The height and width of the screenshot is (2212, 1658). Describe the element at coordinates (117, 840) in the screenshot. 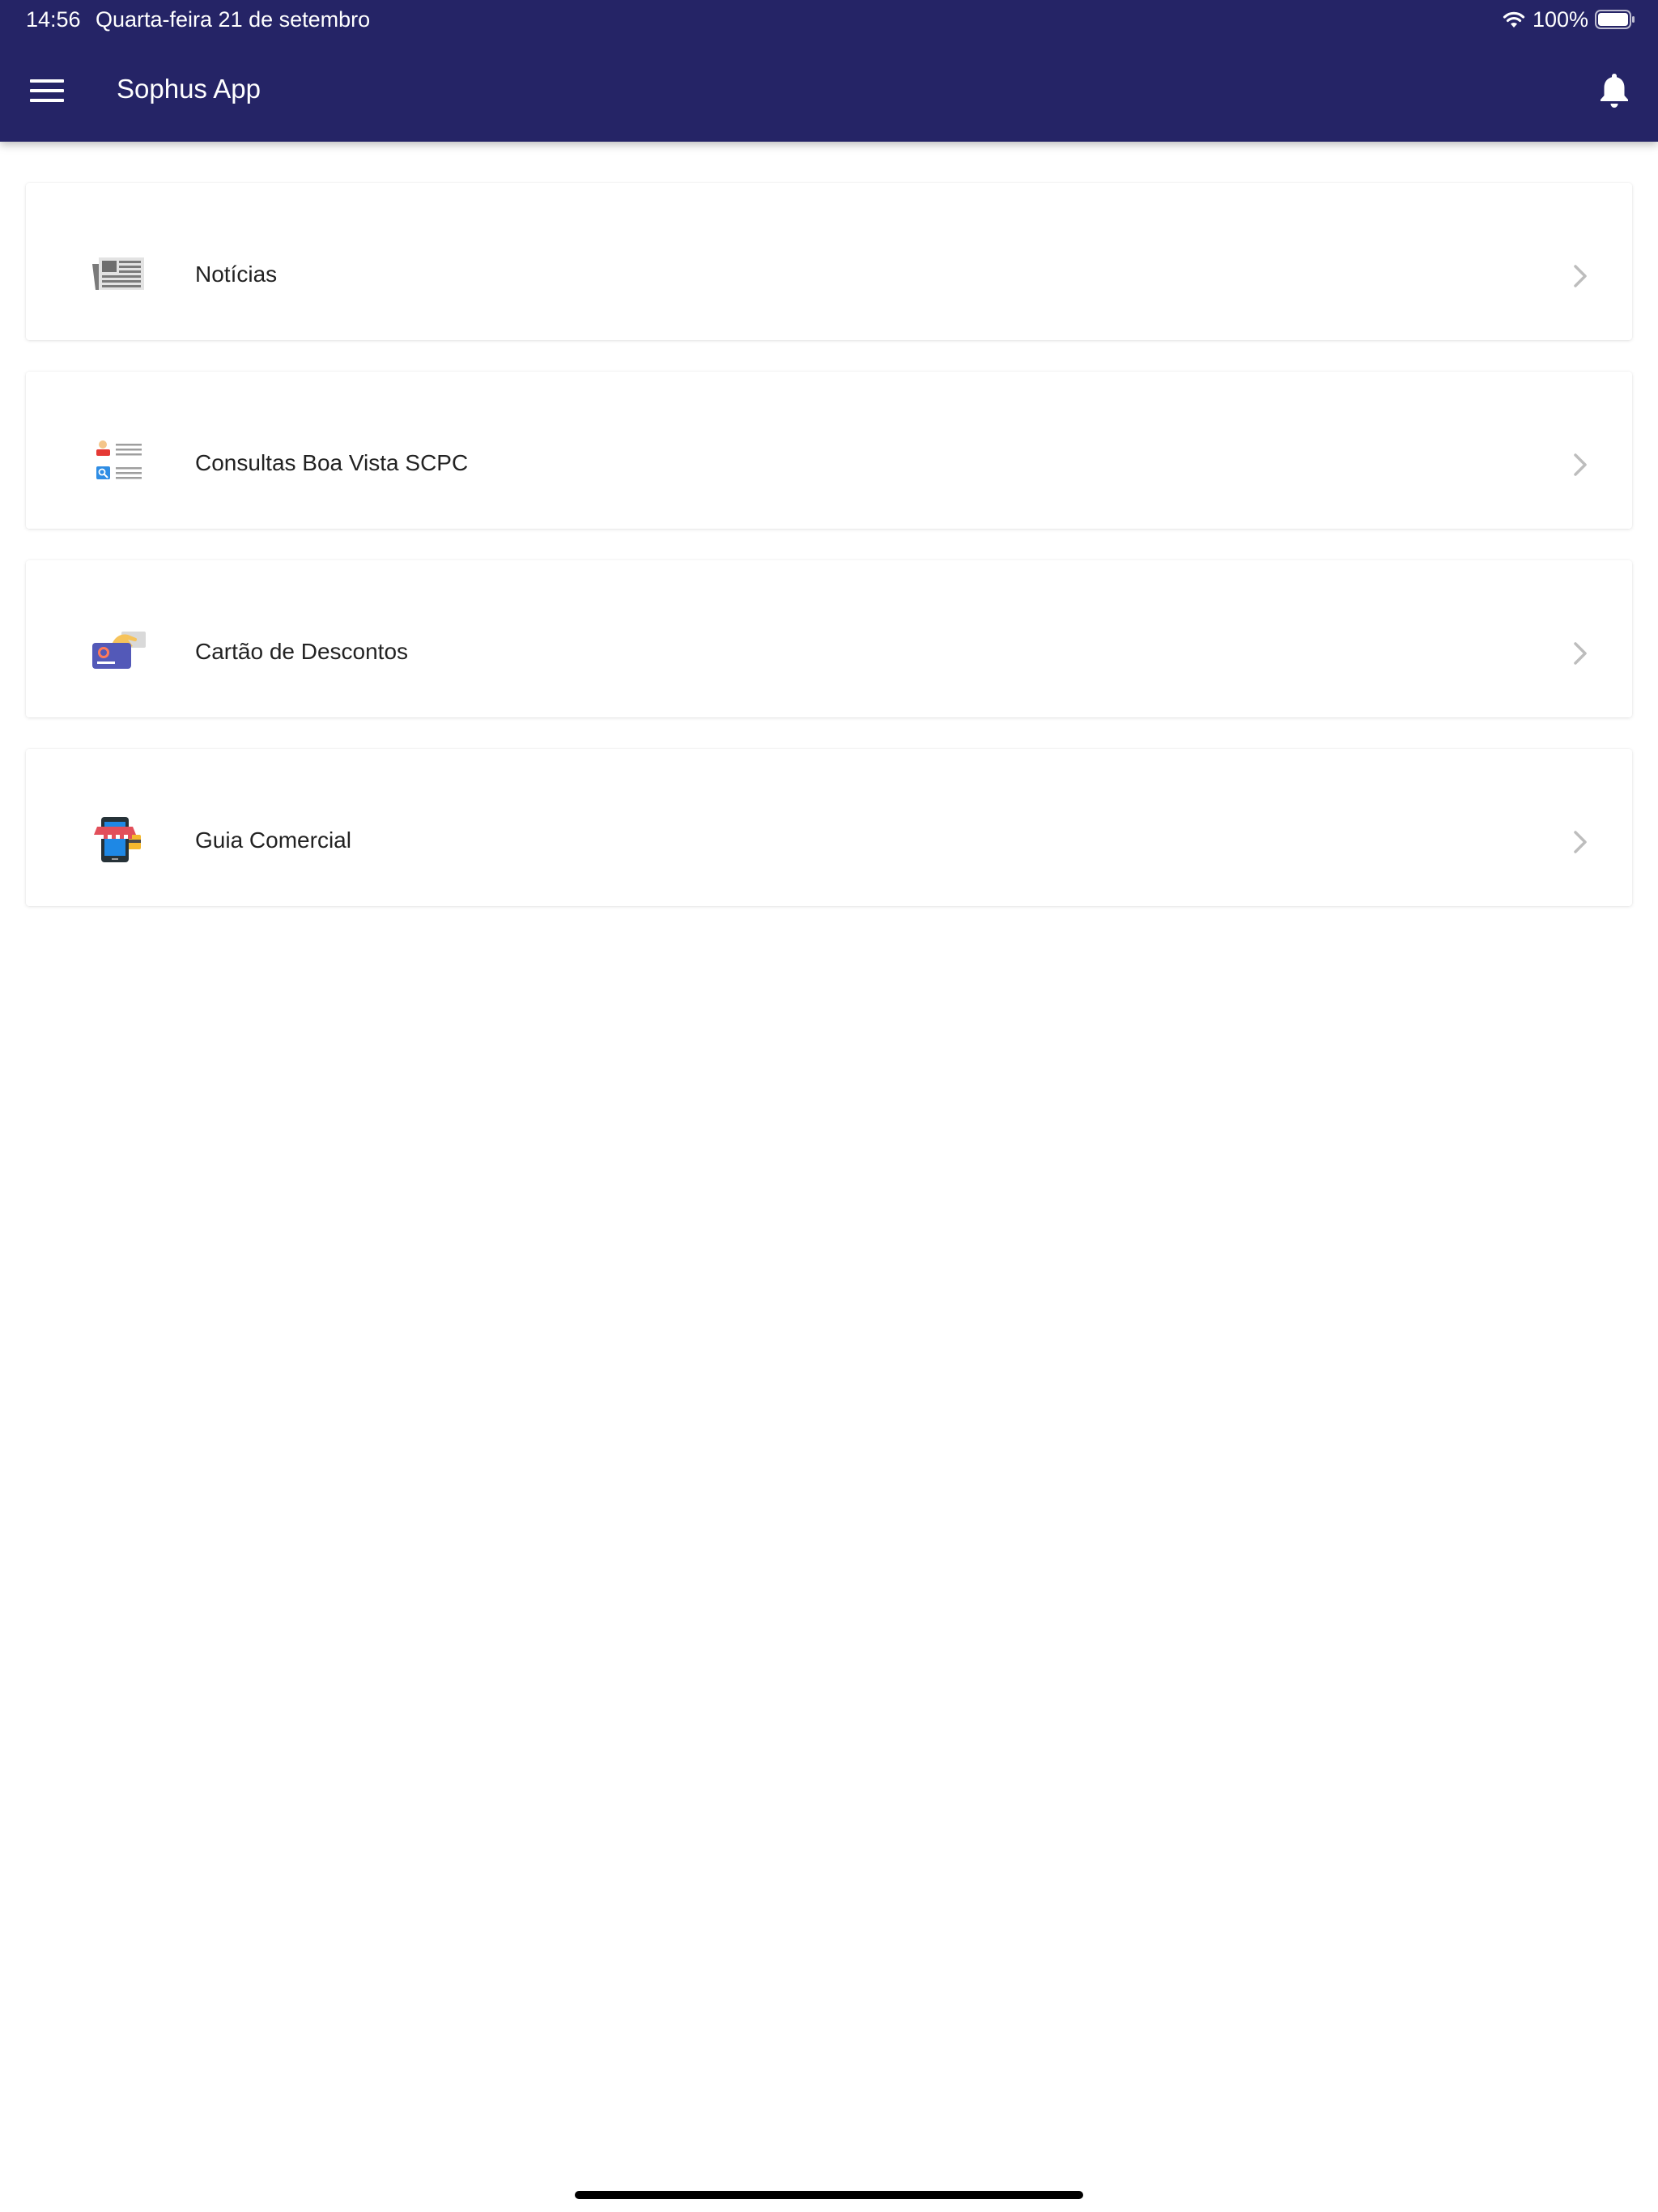

I see `store-phone-icon` at that location.